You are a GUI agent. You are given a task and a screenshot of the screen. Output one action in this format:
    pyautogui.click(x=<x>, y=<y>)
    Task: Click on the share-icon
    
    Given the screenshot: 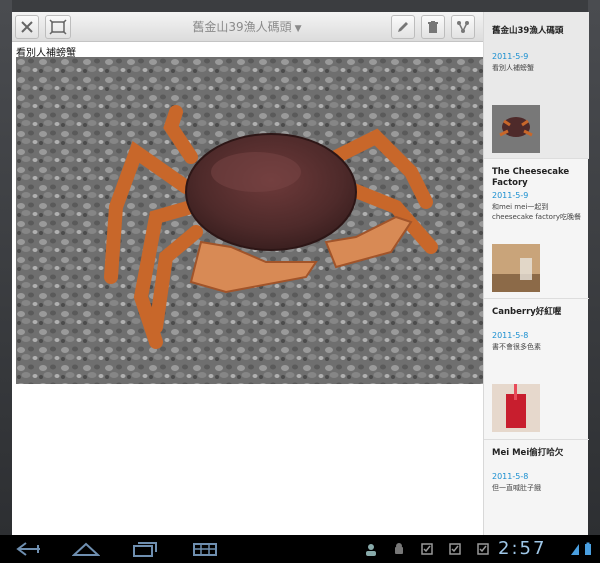 What is the action you would take?
    pyautogui.click(x=463, y=27)
    